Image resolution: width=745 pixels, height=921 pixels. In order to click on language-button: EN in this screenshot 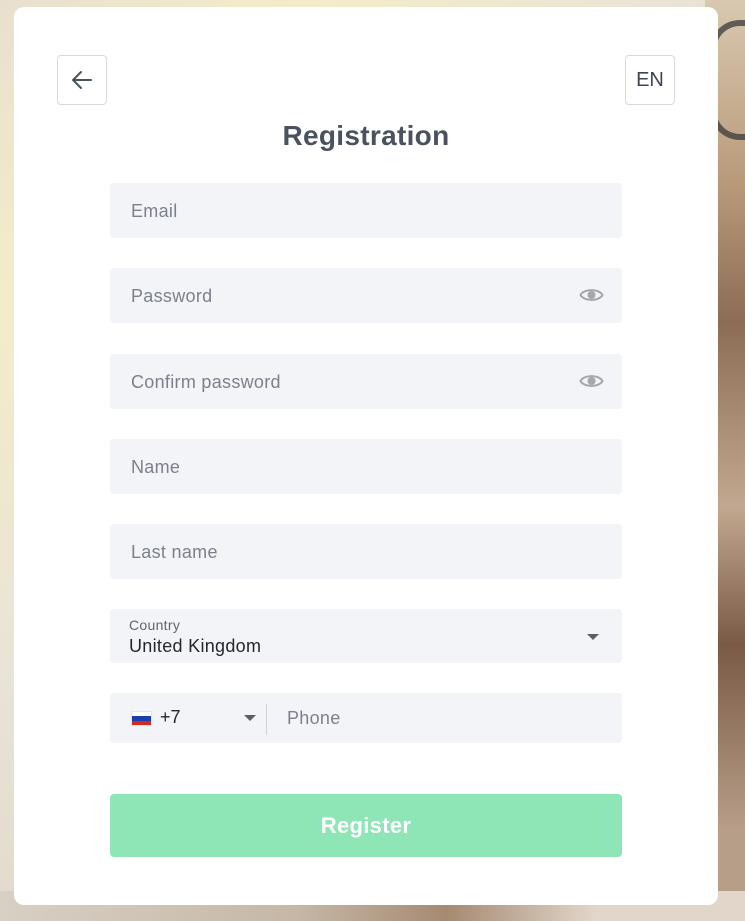, I will do `click(650, 80)`.